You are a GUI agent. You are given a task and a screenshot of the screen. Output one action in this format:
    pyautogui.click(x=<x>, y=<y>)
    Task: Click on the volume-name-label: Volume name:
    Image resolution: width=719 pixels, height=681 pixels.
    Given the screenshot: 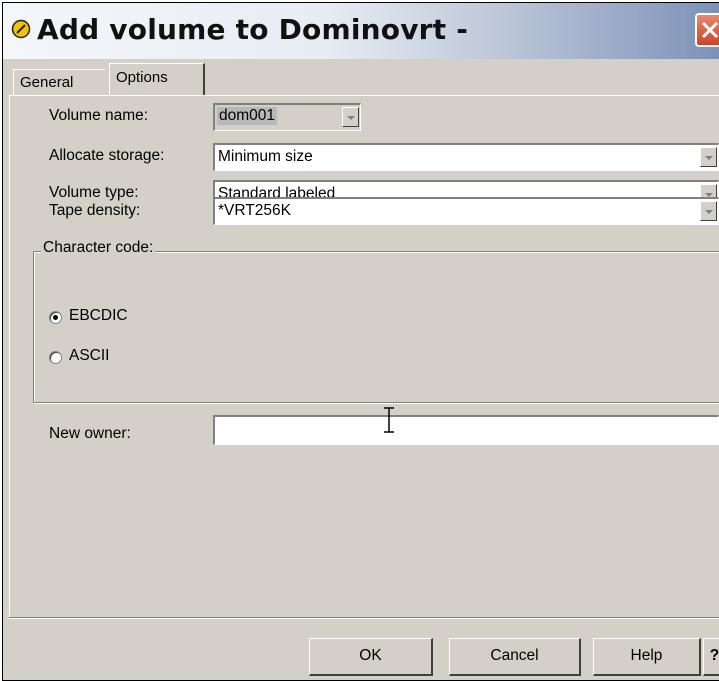 What is the action you would take?
    pyautogui.click(x=99, y=115)
    